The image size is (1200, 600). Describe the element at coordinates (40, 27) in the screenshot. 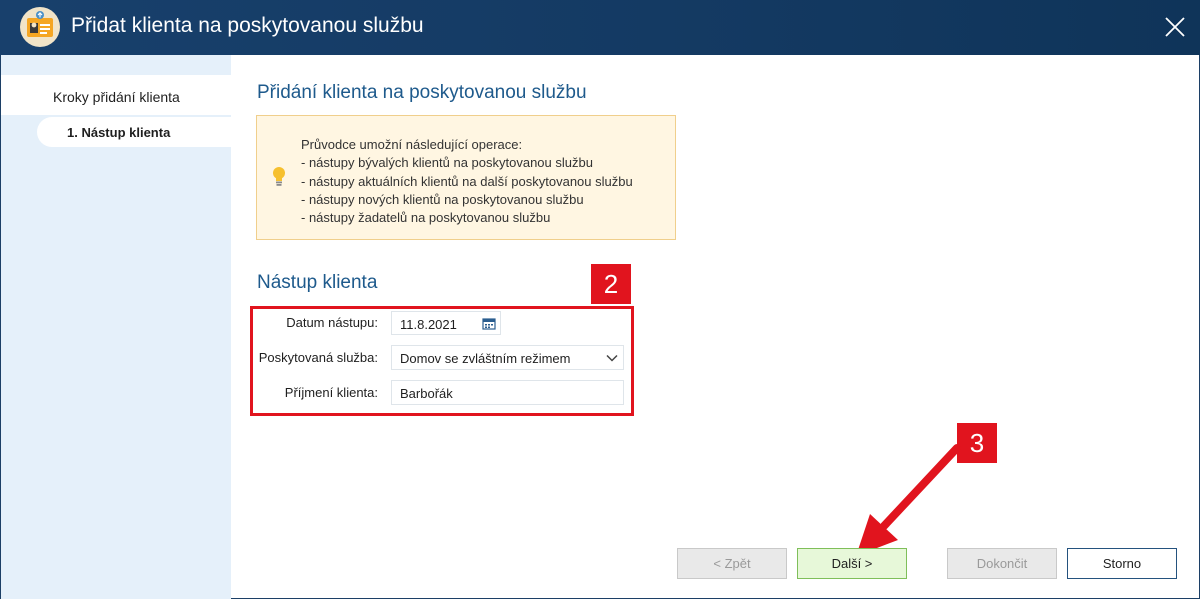

I see `client-card-icon` at that location.